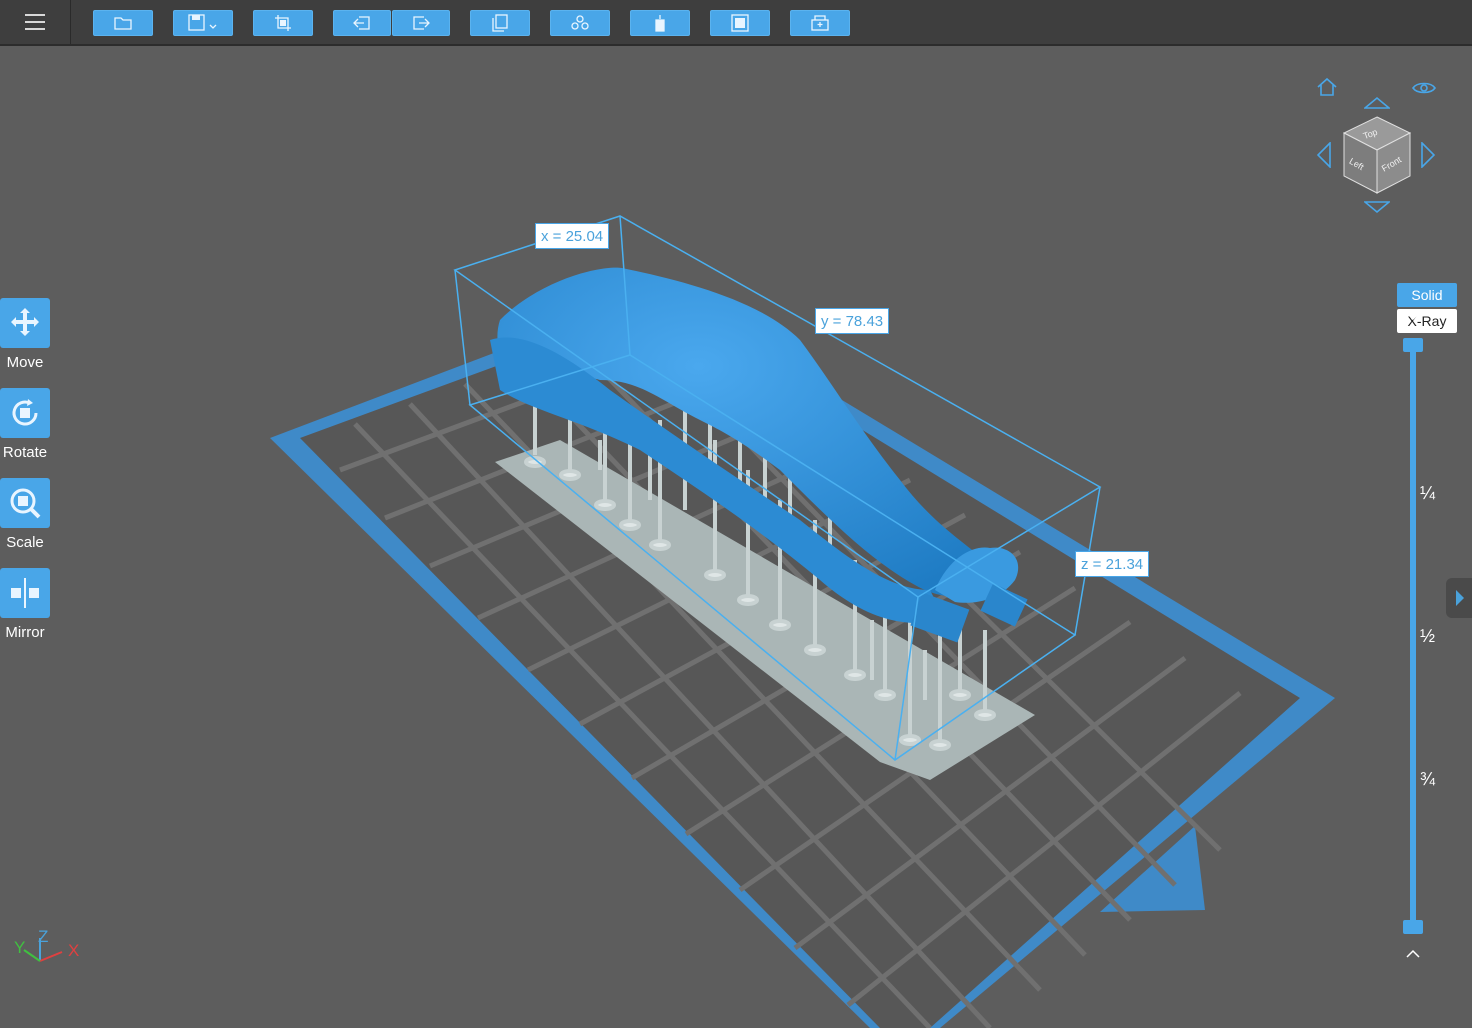 This screenshot has width=1472, height=1028. Describe the element at coordinates (572, 236) in the screenshot. I see `dimension-x-label: x = 25.04` at that location.